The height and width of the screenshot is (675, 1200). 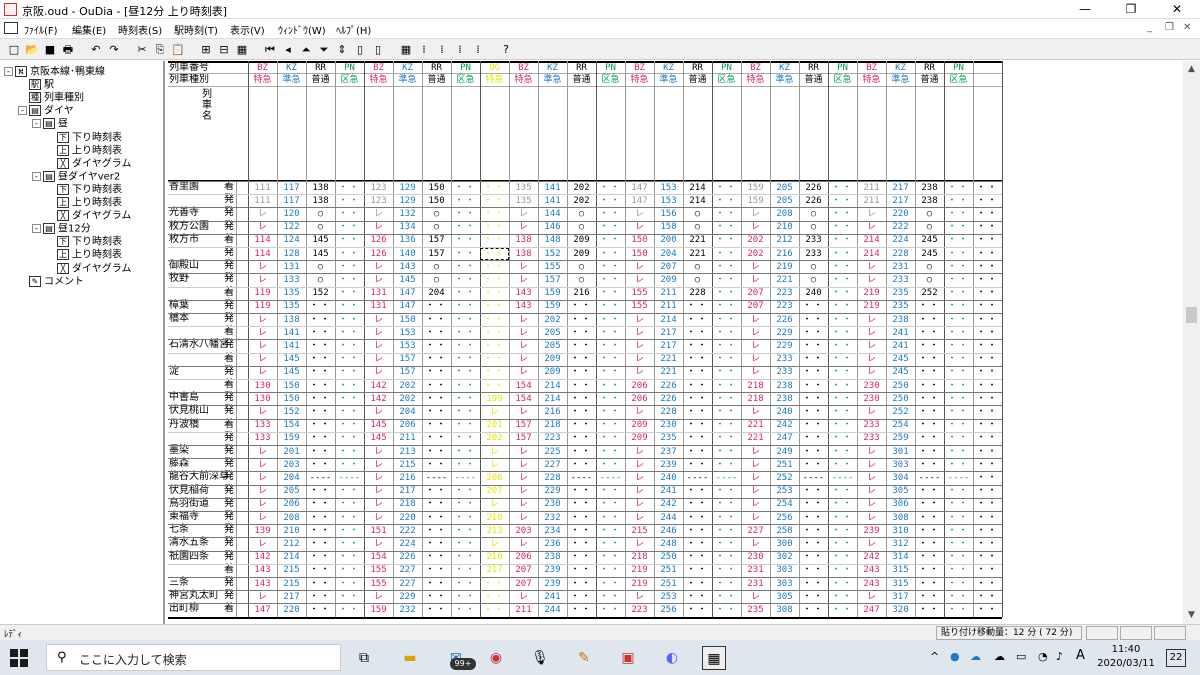 What do you see at coordinates (262, 438) in the screenshot?
I see `time-cell: 133` at bounding box center [262, 438].